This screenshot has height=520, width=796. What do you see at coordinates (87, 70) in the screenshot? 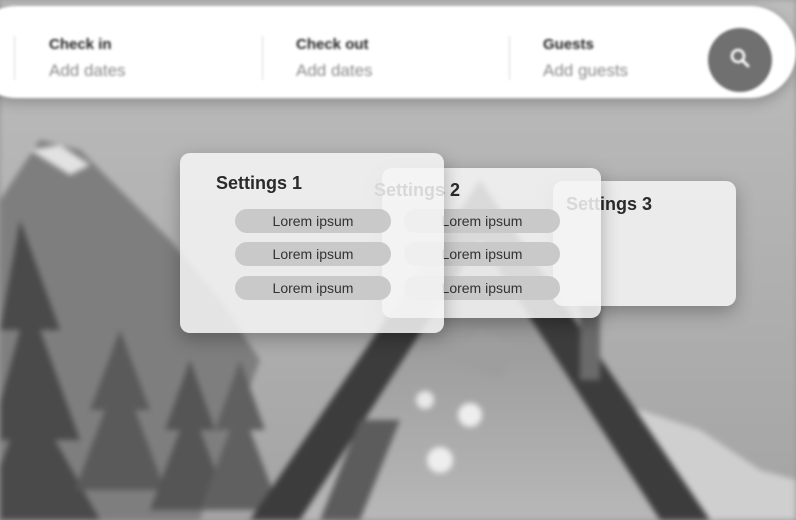
I see `check-in-placeholder: Add dates` at bounding box center [87, 70].